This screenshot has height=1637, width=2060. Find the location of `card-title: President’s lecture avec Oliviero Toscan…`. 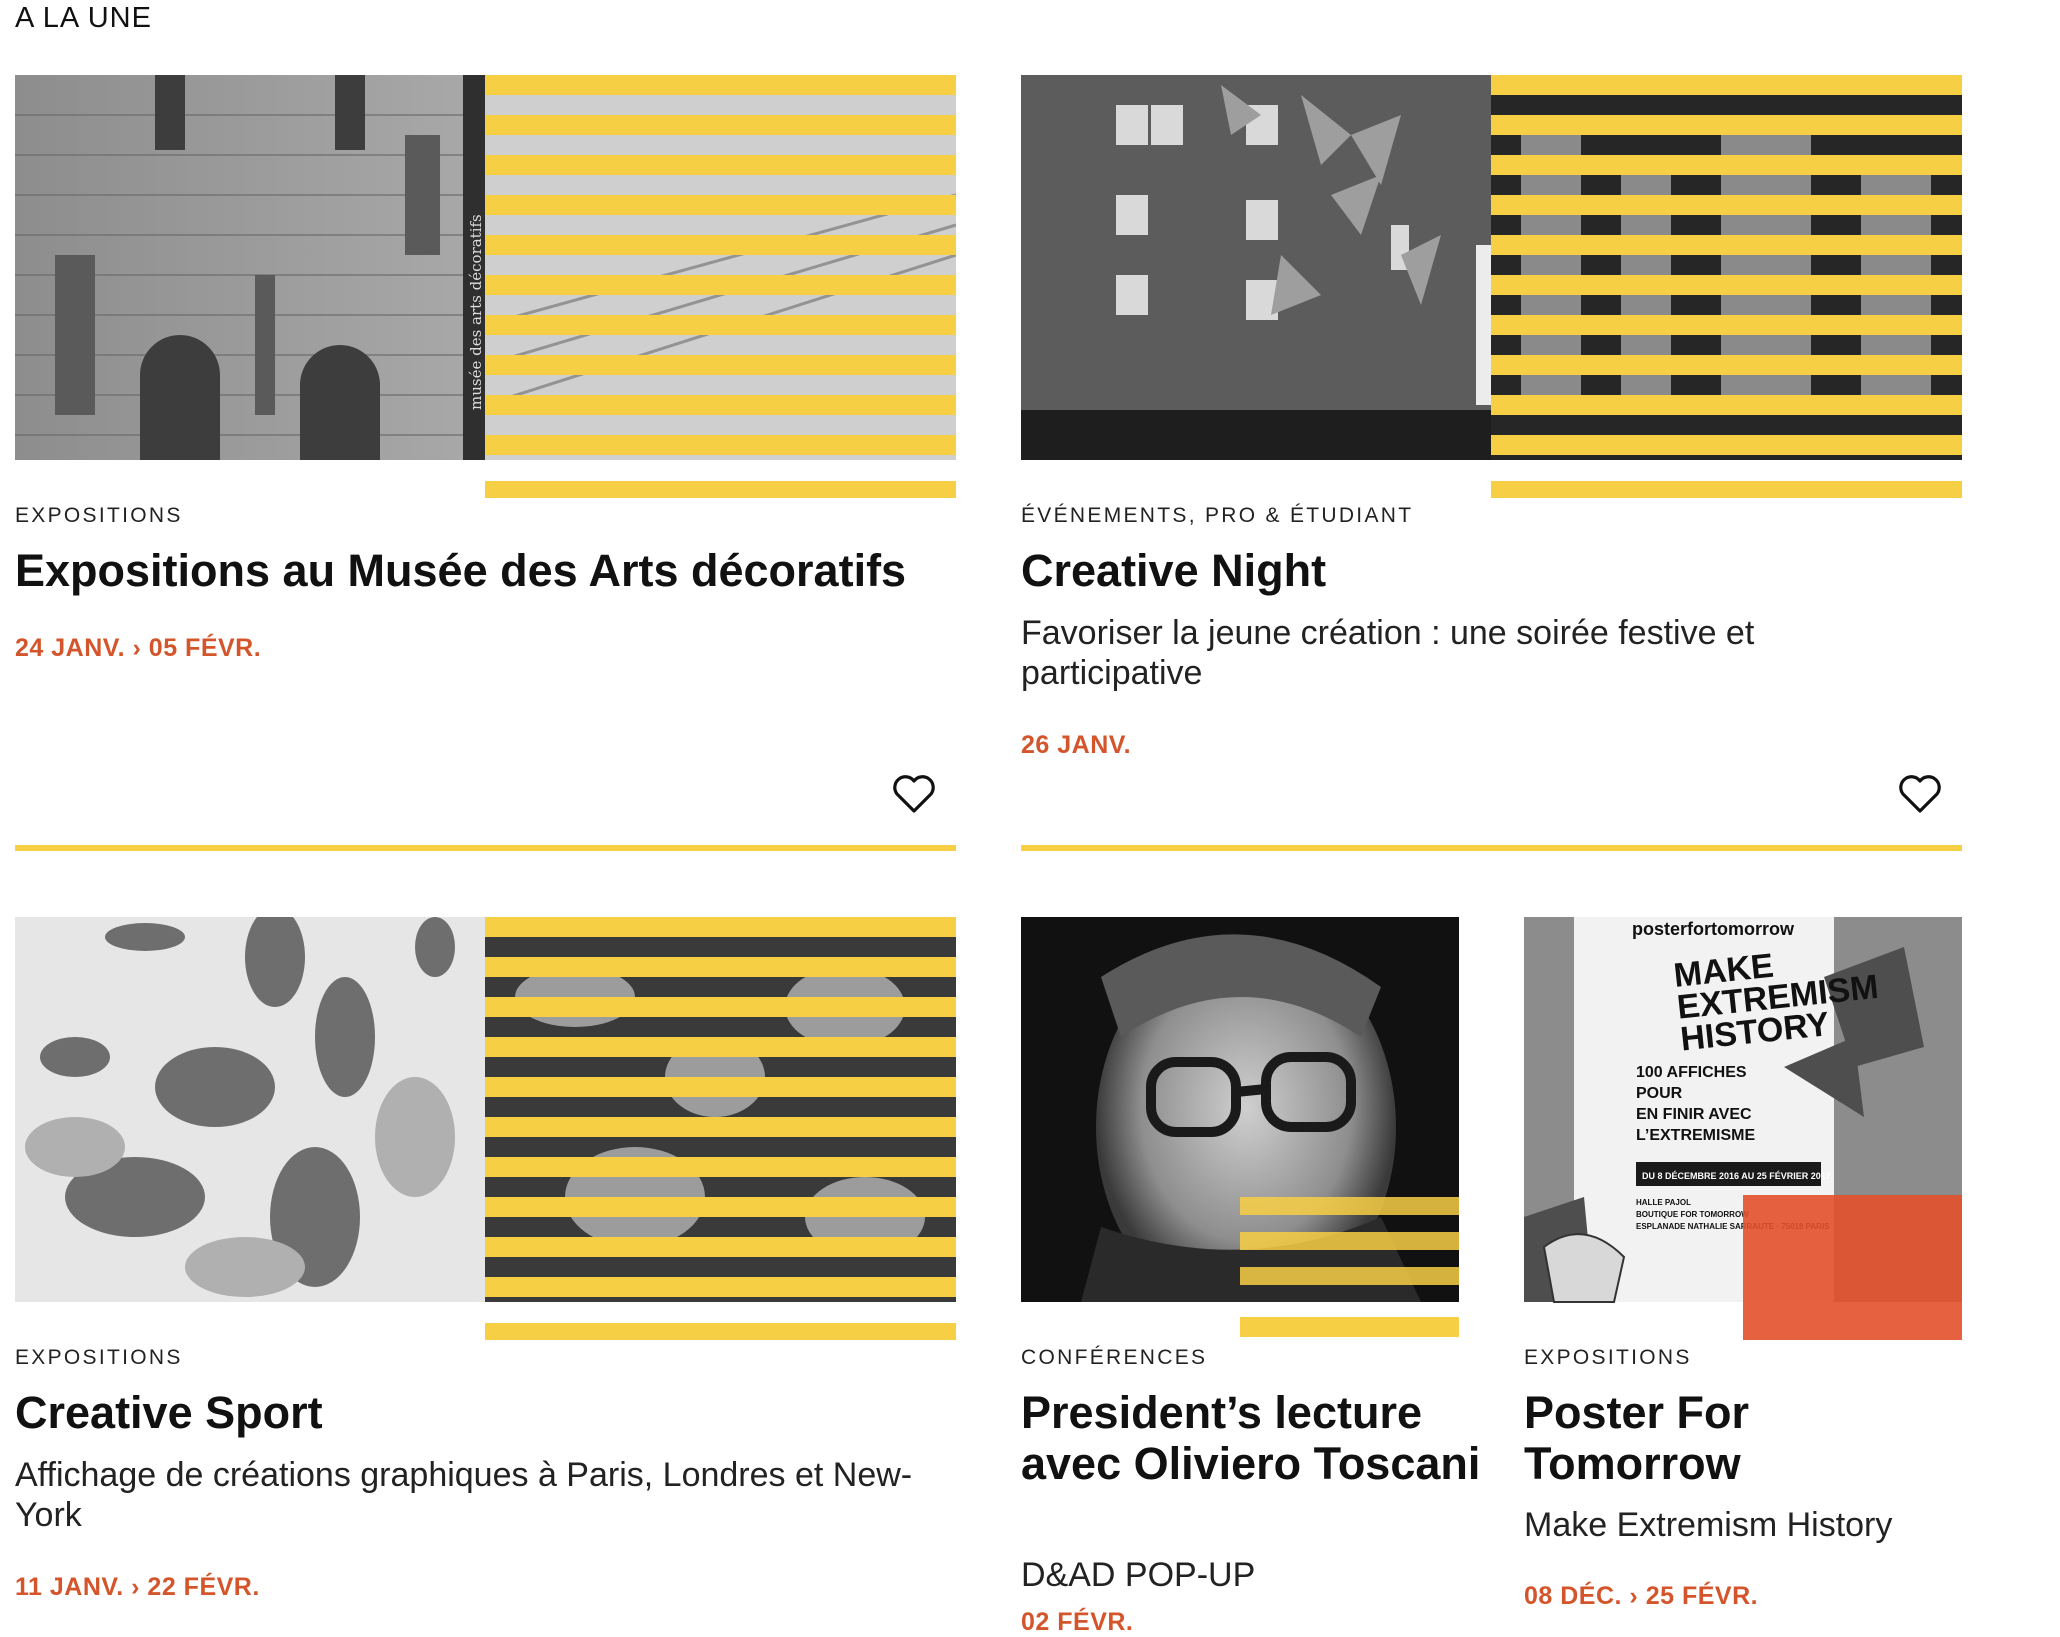

card-title: President’s lecture avec Oliviero Toscan… is located at coordinates (1251, 1438).